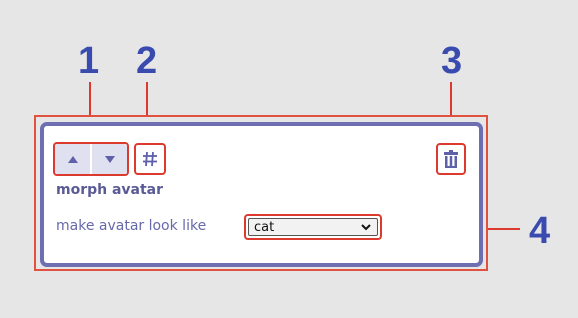 This screenshot has width=578, height=318. I want to click on move-down-button, so click(109, 159).